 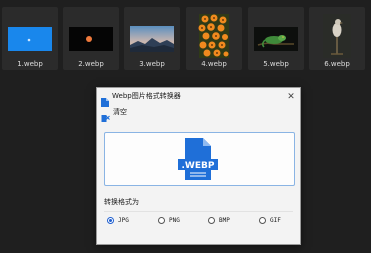 I want to click on clear-icon, so click(x=105, y=115).